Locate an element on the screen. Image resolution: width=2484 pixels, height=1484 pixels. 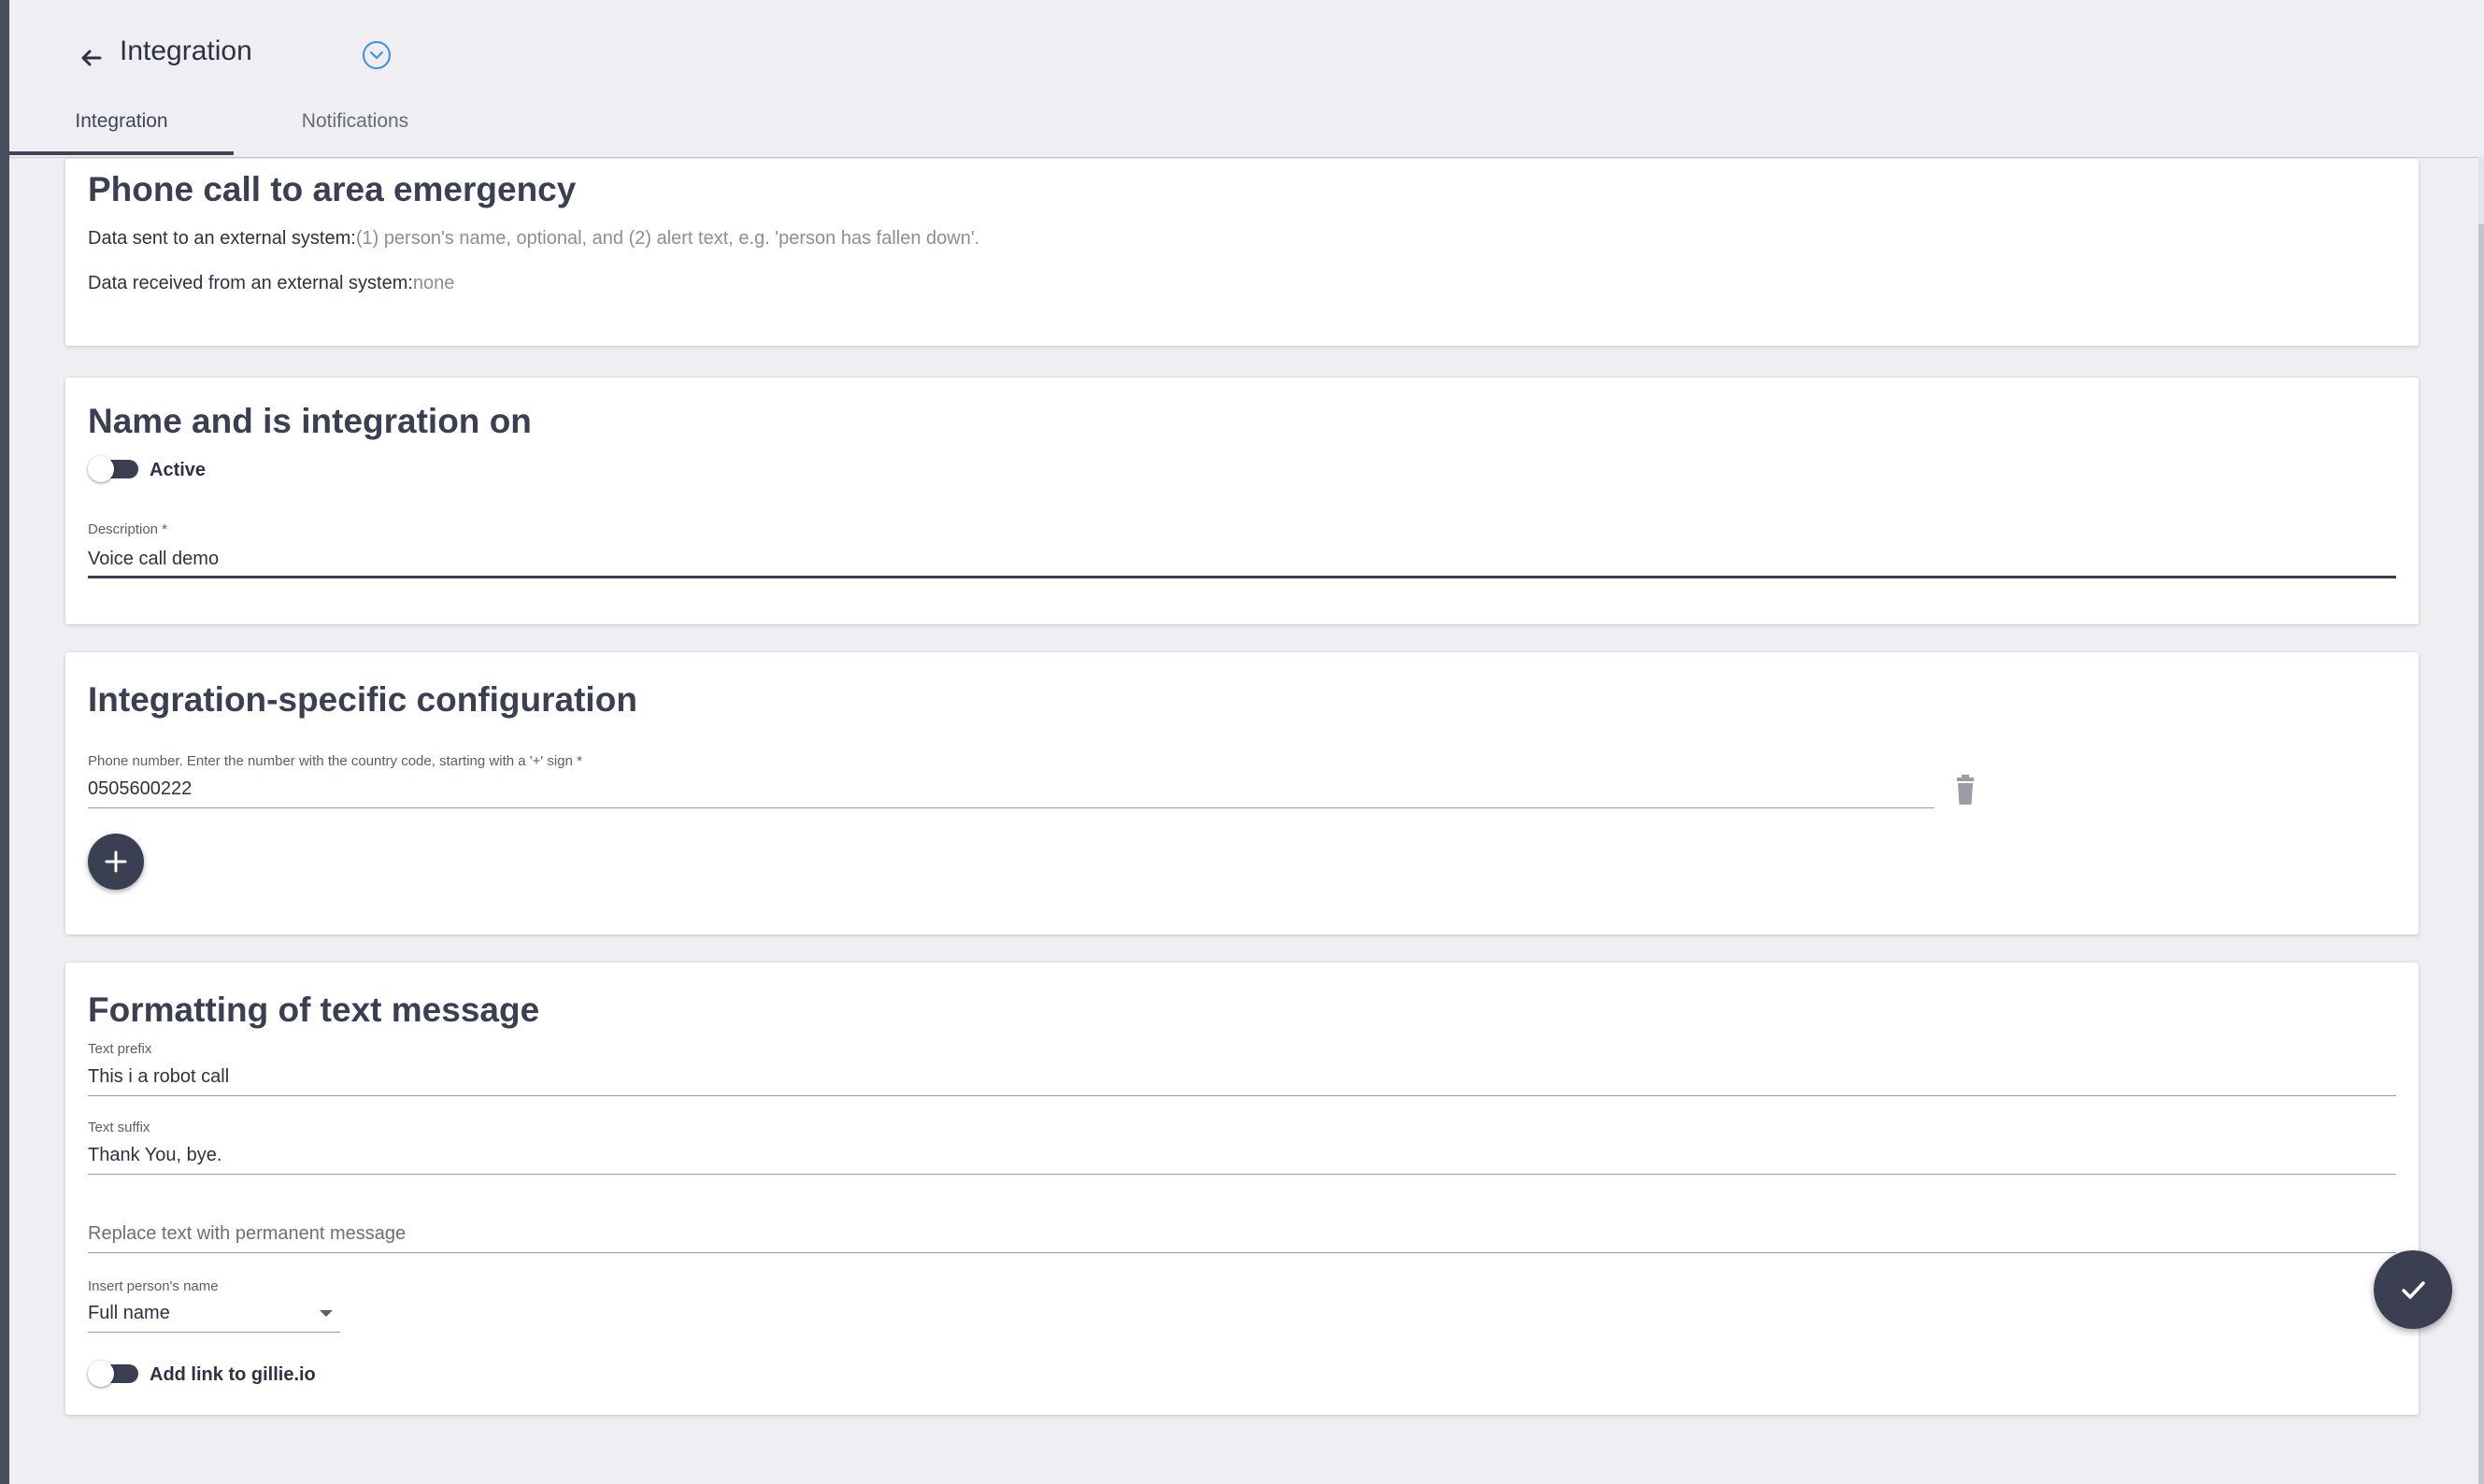
active-toggle is located at coordinates (114, 469).